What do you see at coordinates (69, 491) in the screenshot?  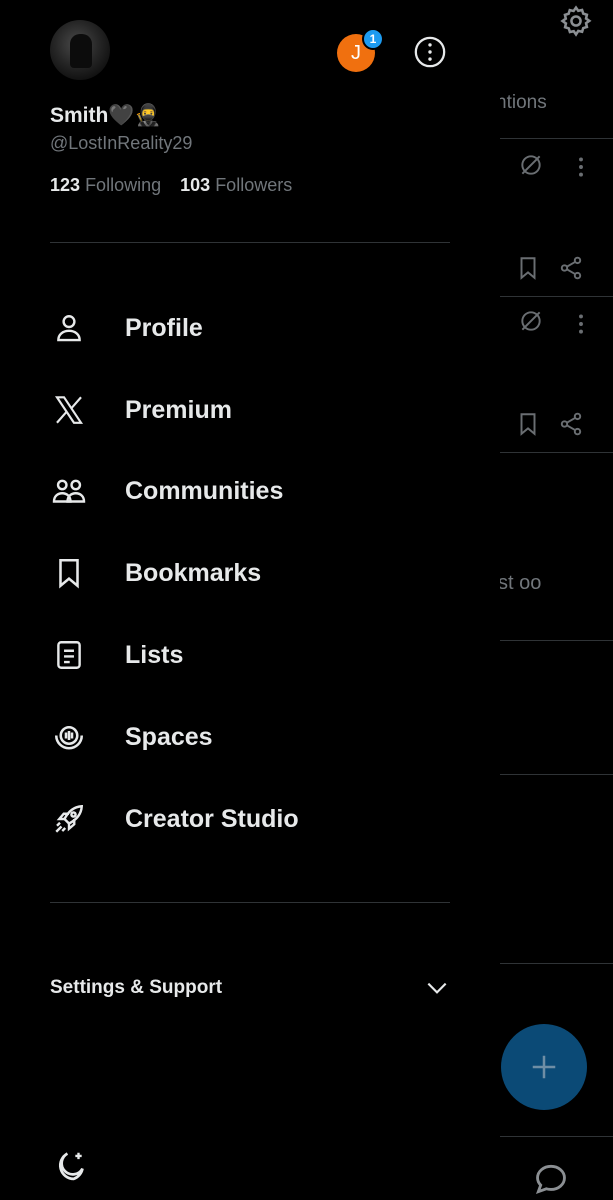 I see `communities-icon` at bounding box center [69, 491].